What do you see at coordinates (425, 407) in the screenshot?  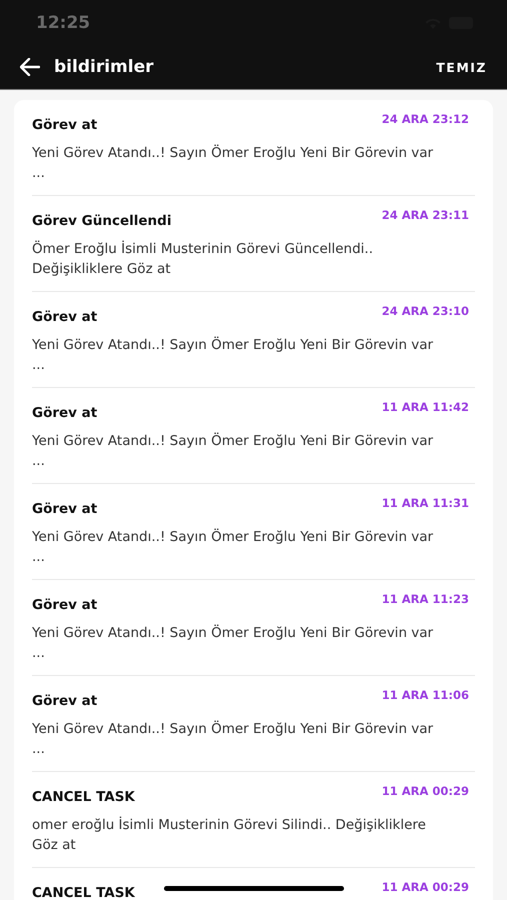 I see `notification-time: 11 ARA 11:42` at bounding box center [425, 407].